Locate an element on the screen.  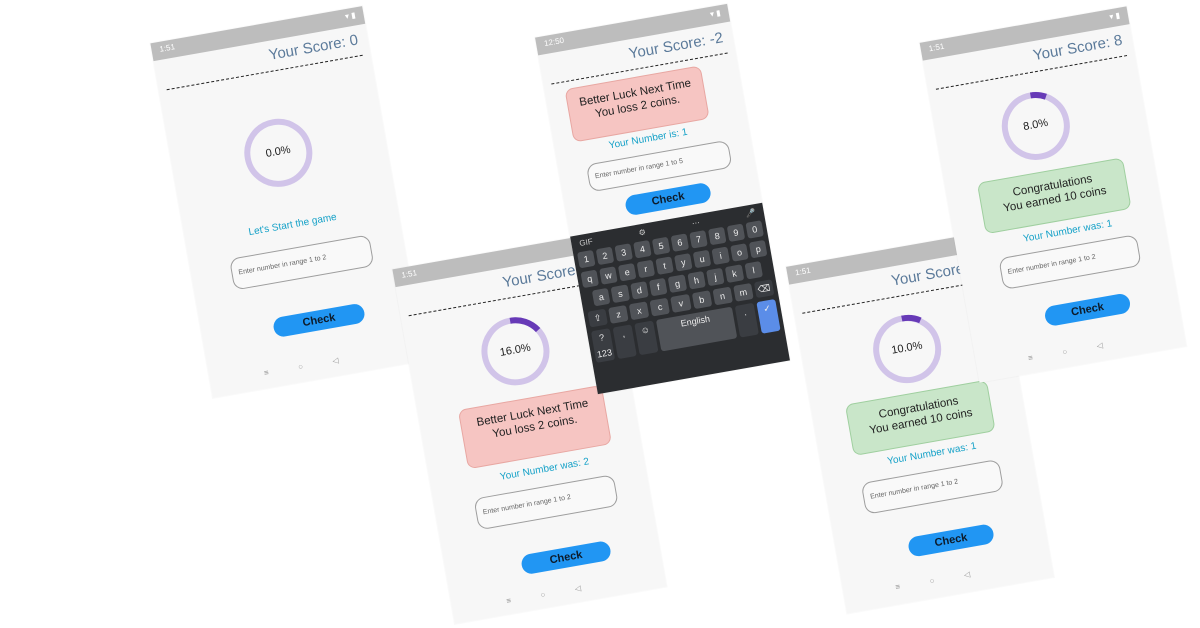
emoji-key: ☺ is located at coordinates (646, 338).